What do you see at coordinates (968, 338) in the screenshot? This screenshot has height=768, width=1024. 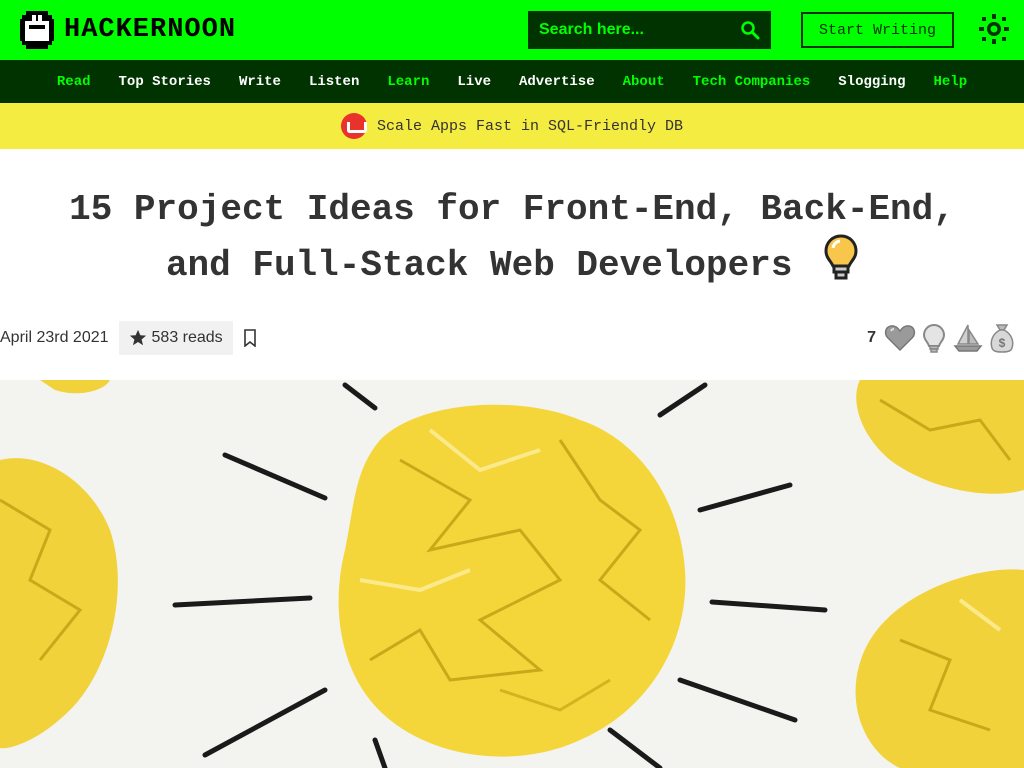 I see `boat-icon` at bounding box center [968, 338].